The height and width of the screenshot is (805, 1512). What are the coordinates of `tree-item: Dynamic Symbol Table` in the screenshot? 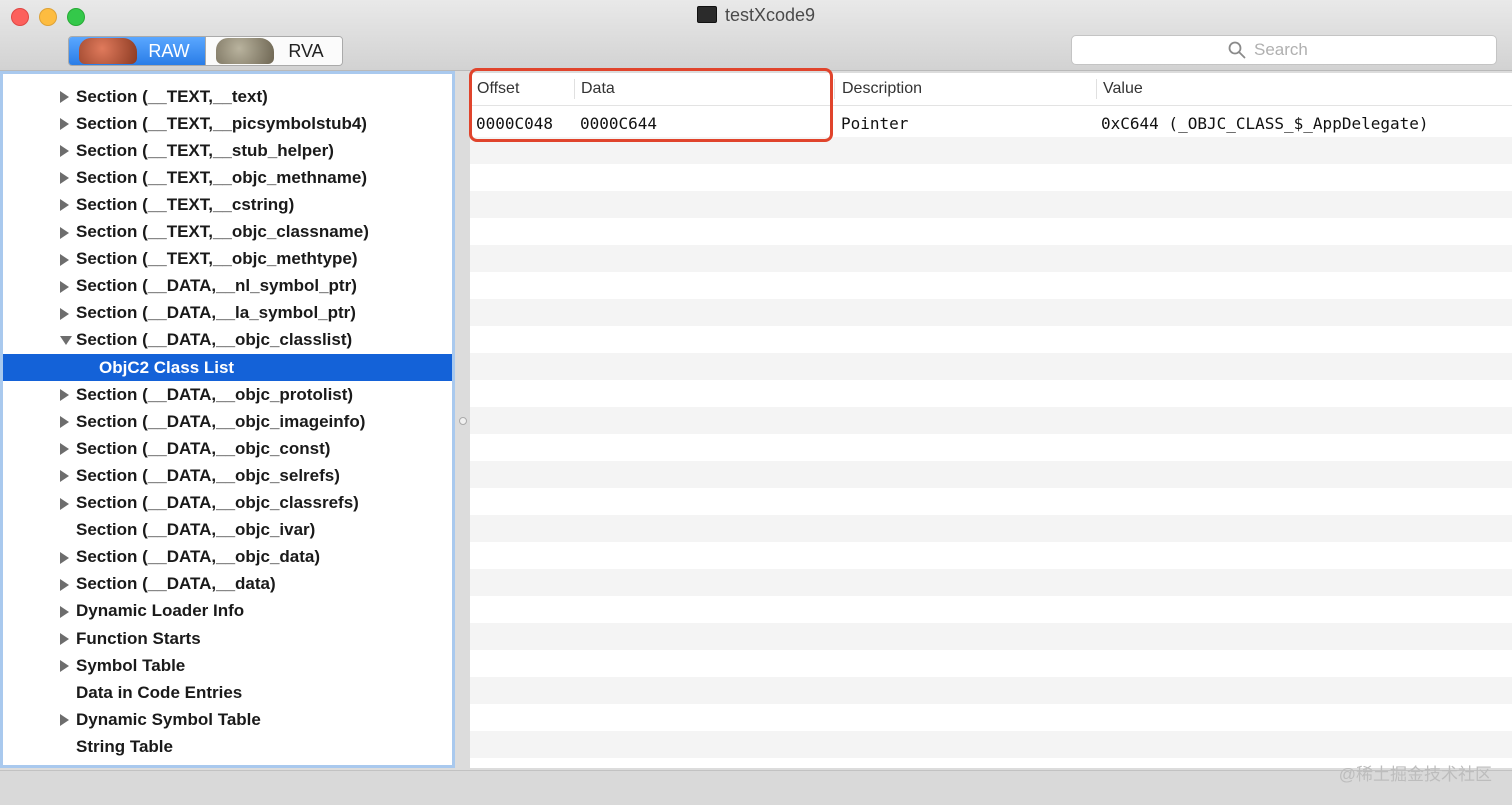 It's located at (227, 719).